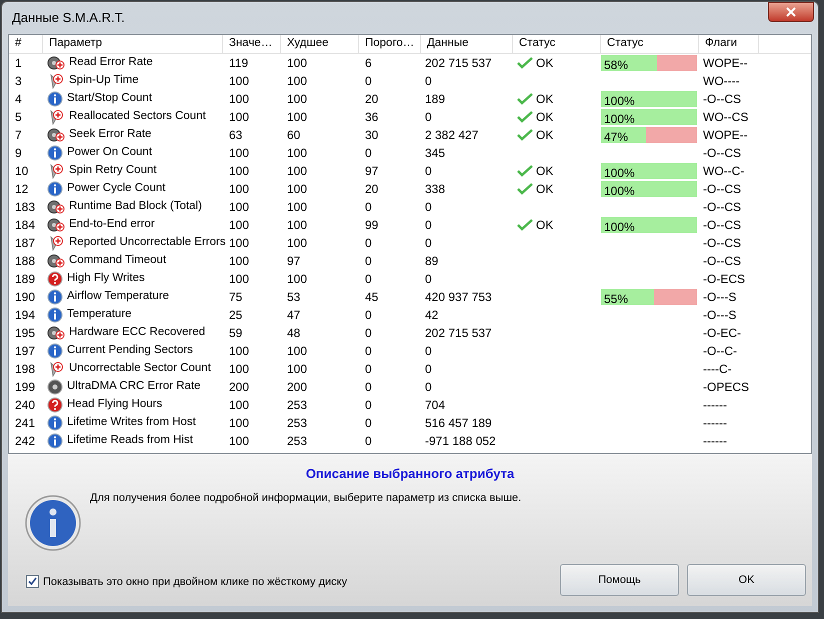 The height and width of the screenshot is (619, 824). What do you see at coordinates (22, 171) in the screenshot?
I see `table-cell-text: 10` at bounding box center [22, 171].